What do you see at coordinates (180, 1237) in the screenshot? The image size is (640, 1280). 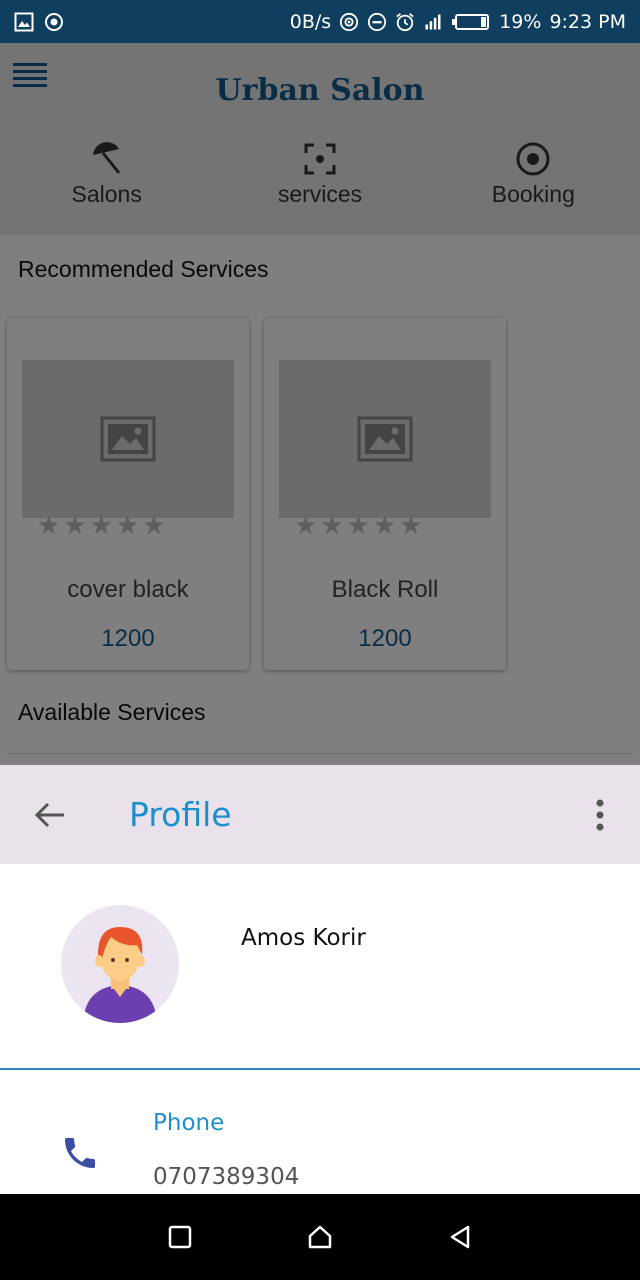 I see `recents-button-icon` at bounding box center [180, 1237].